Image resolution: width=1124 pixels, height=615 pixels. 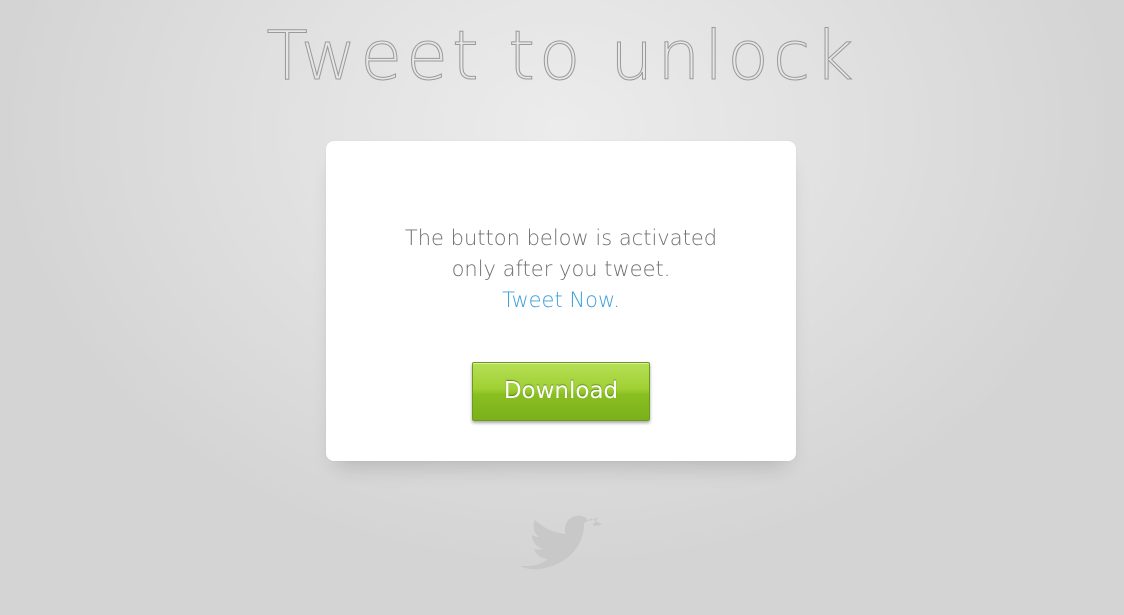 I want to click on download-button: Download, so click(x=561, y=391).